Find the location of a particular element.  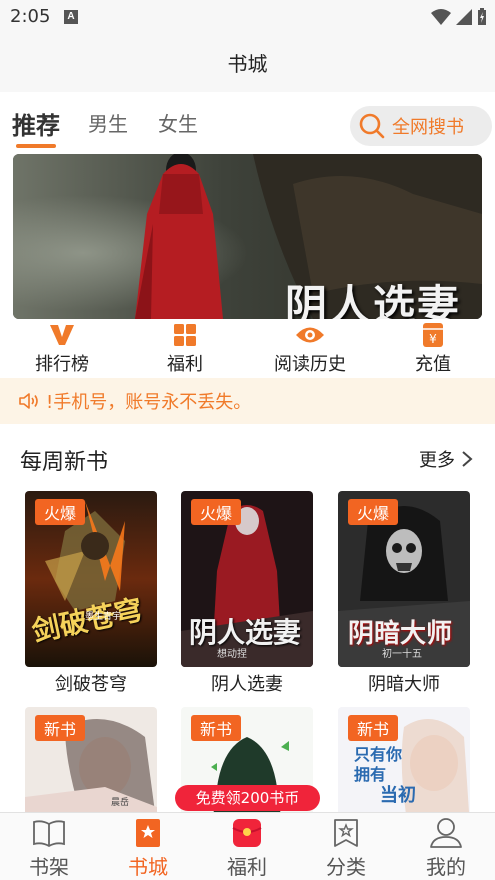

notification-a-icon: A is located at coordinates (71, 17).